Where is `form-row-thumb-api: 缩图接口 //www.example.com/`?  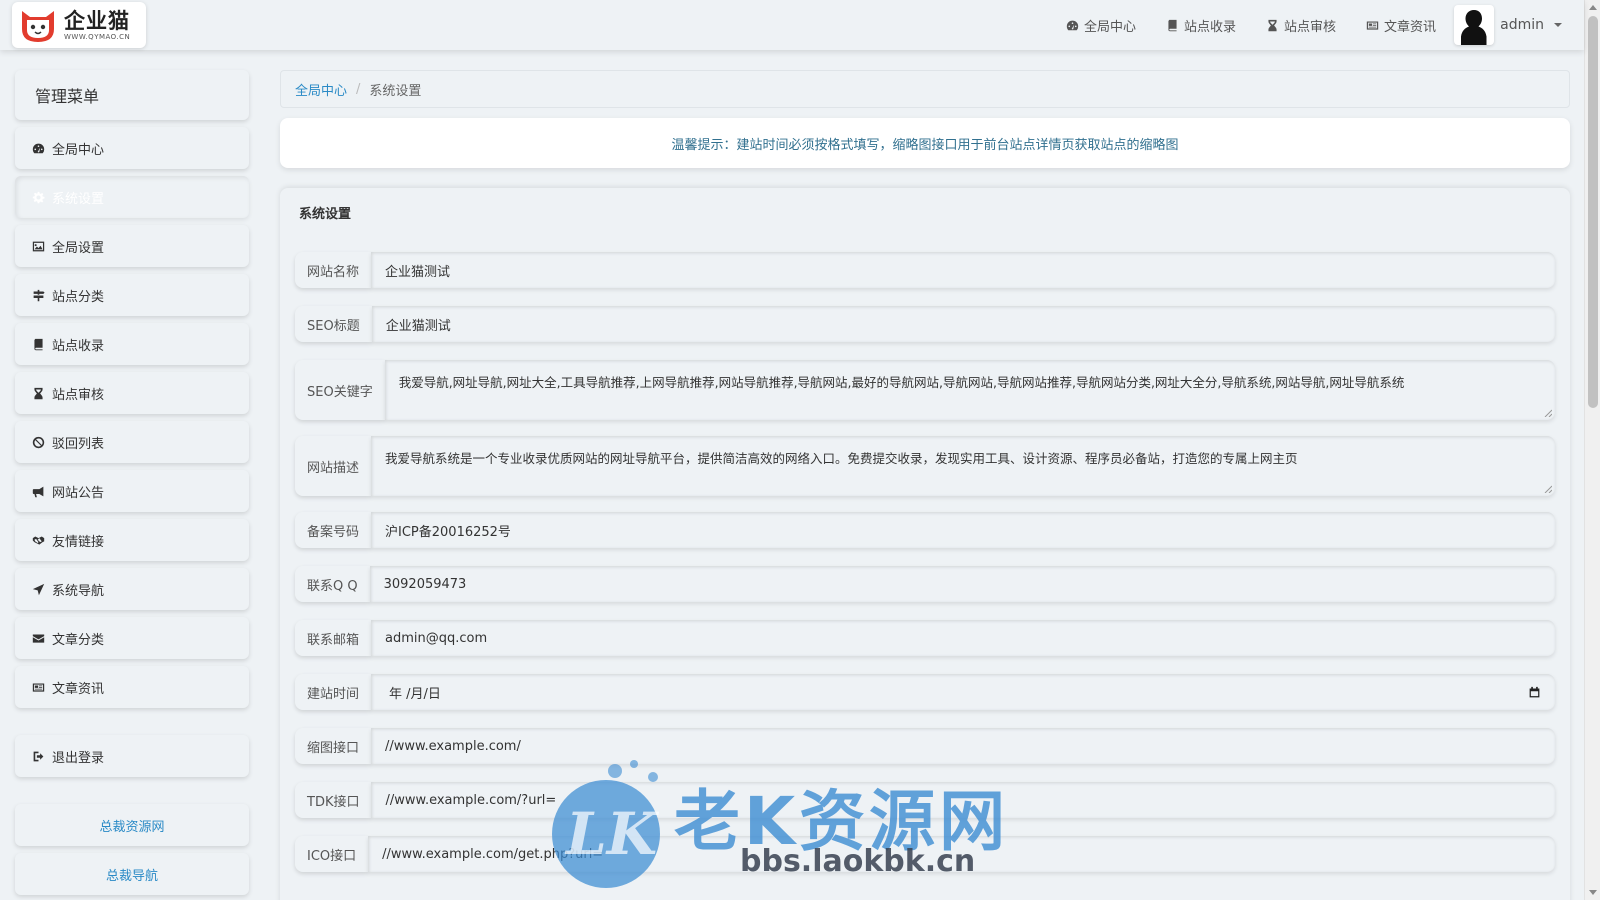
form-row-thumb-api: 缩图接口 //www.example.com/ is located at coordinates (925, 747).